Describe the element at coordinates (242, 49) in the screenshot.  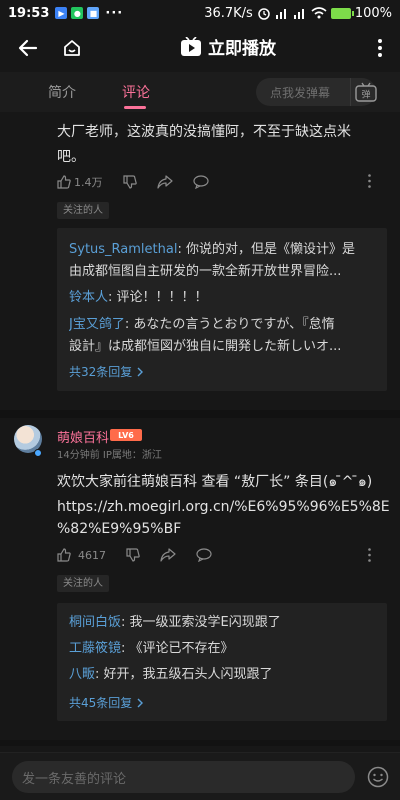
I see `play-now-label: 立即播放` at that location.